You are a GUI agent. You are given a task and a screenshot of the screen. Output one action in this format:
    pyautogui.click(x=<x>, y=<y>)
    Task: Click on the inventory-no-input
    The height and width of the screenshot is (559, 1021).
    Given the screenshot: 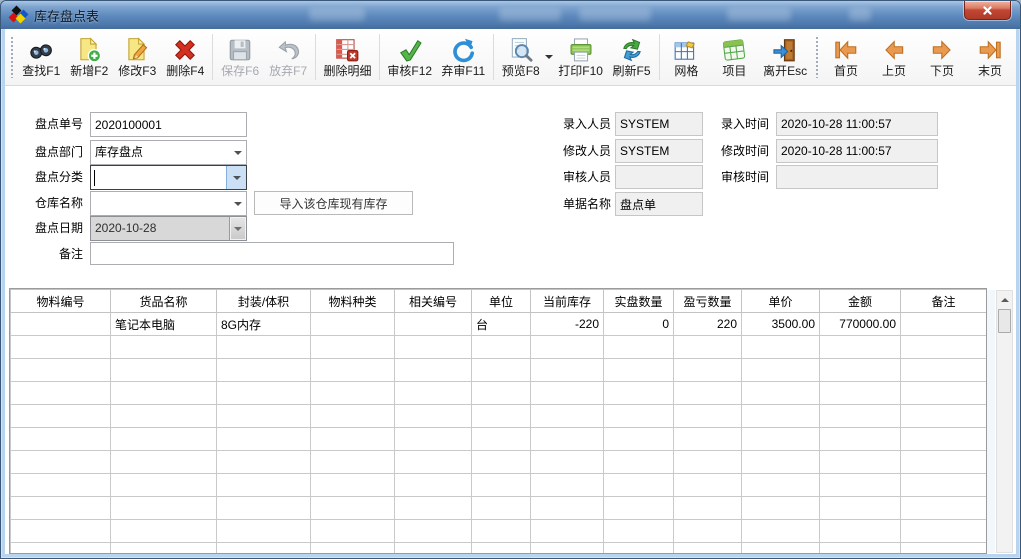 What is the action you would take?
    pyautogui.click(x=168, y=124)
    